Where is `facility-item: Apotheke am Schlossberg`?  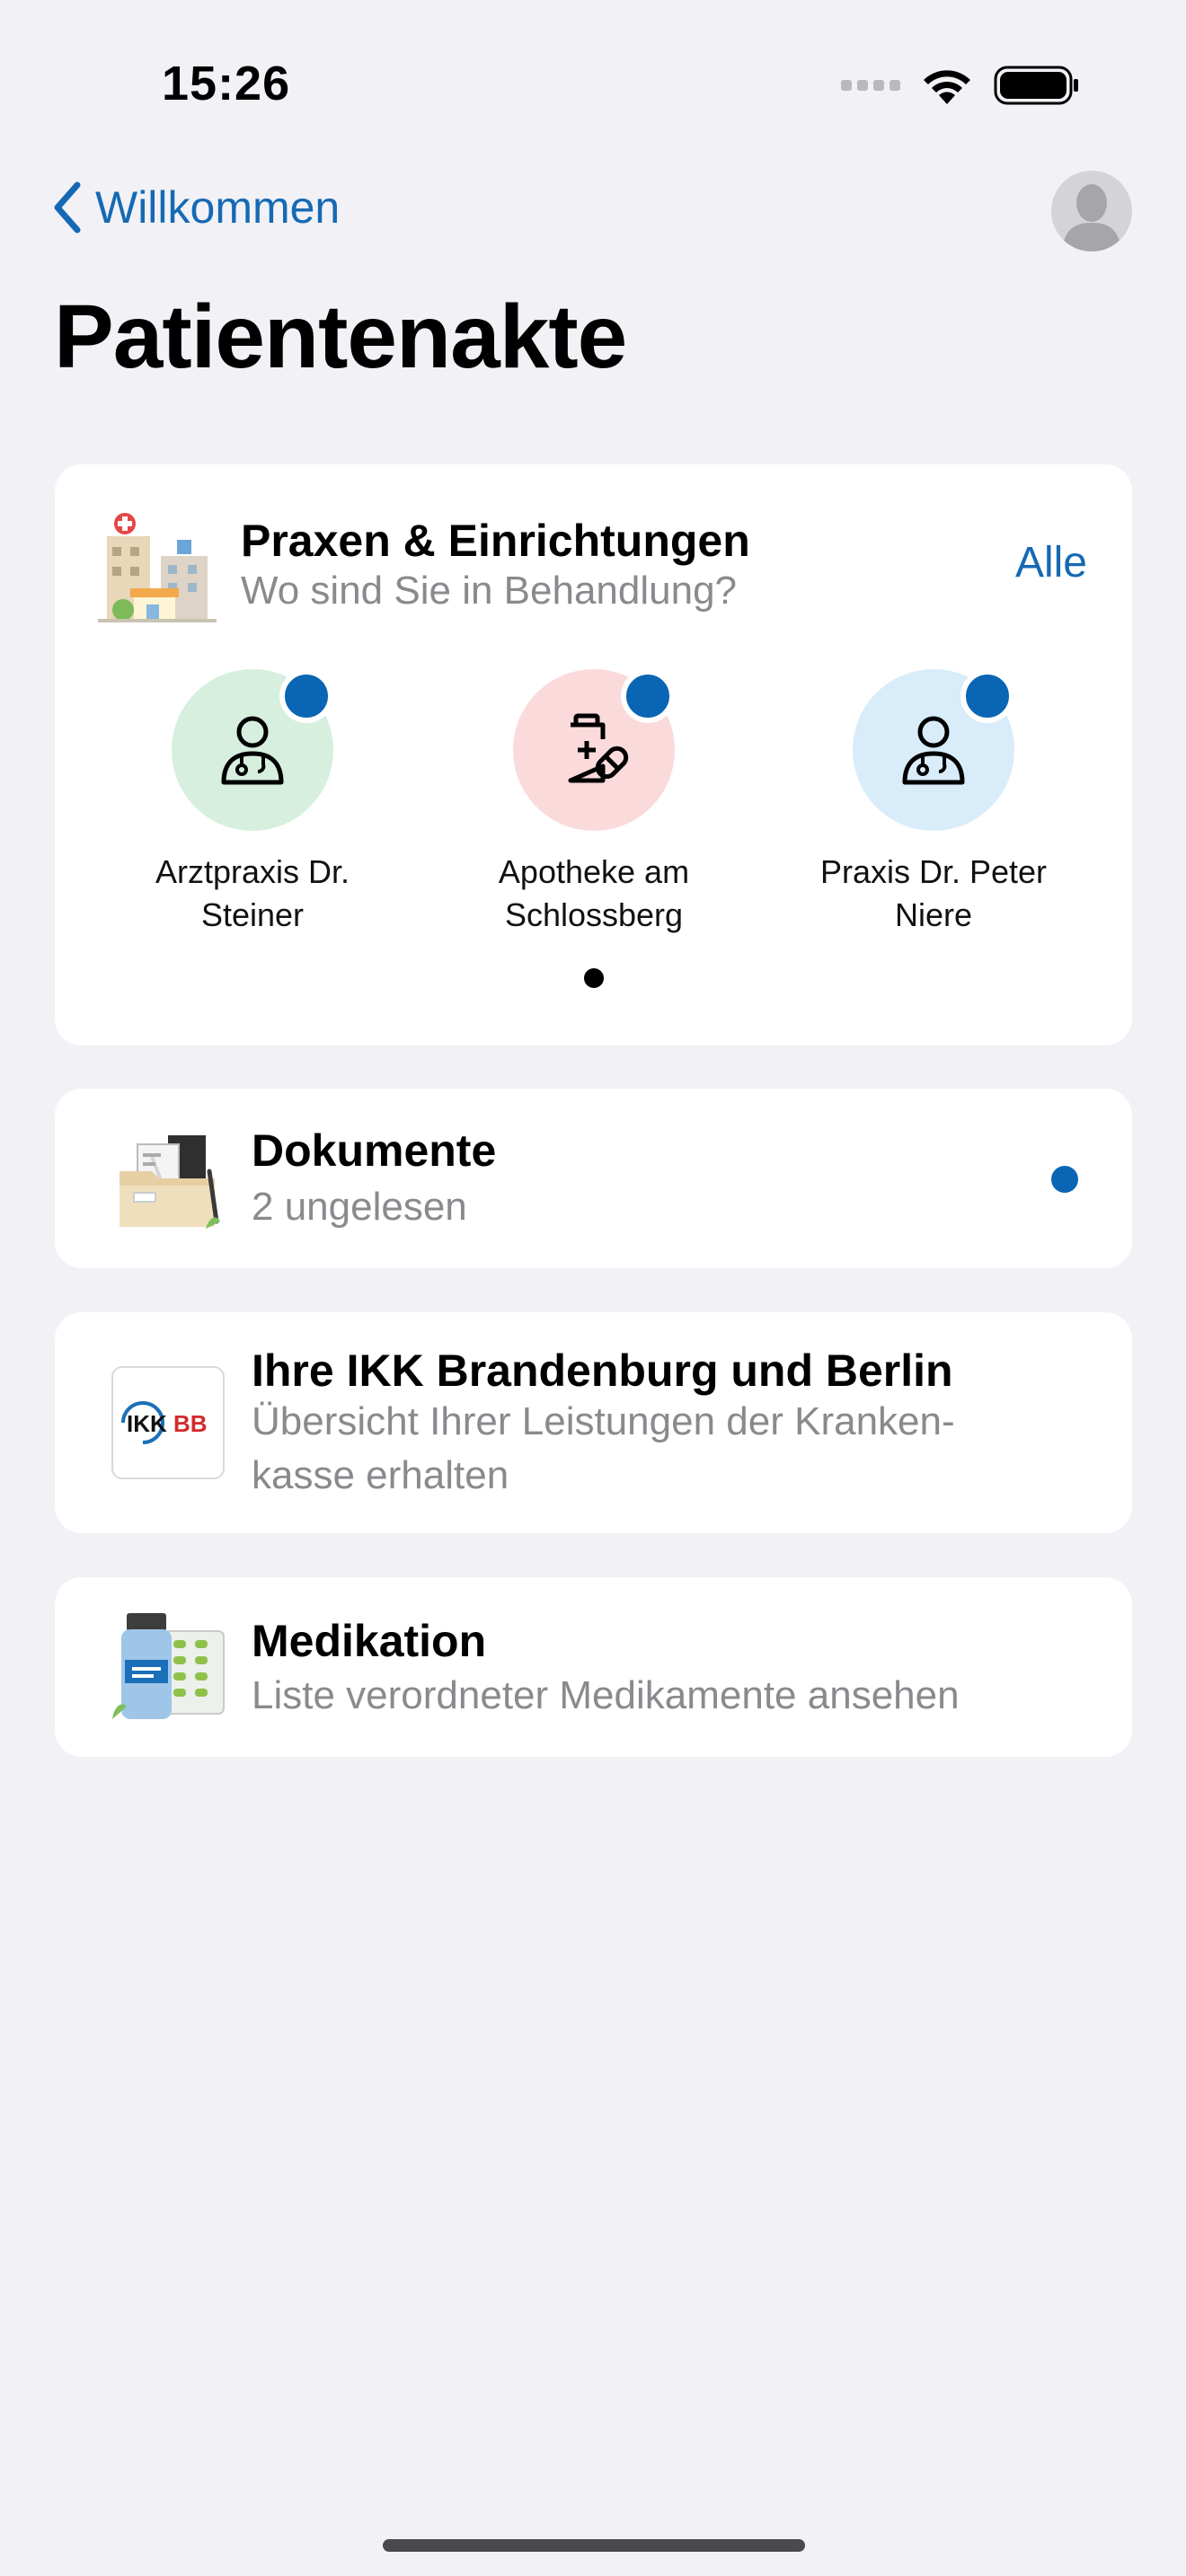
facility-item: Apotheke am Schlossberg is located at coordinates (594, 803).